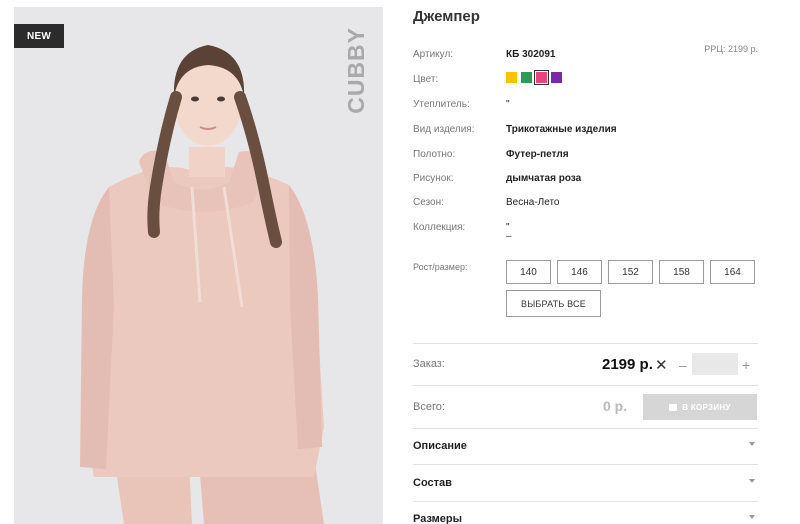 This screenshot has width=800, height=524. I want to click on minus-icon: –, so click(683, 365).